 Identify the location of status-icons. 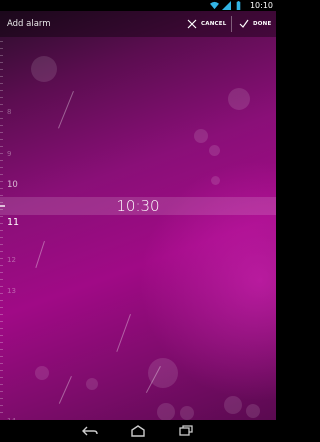
(226, 5).